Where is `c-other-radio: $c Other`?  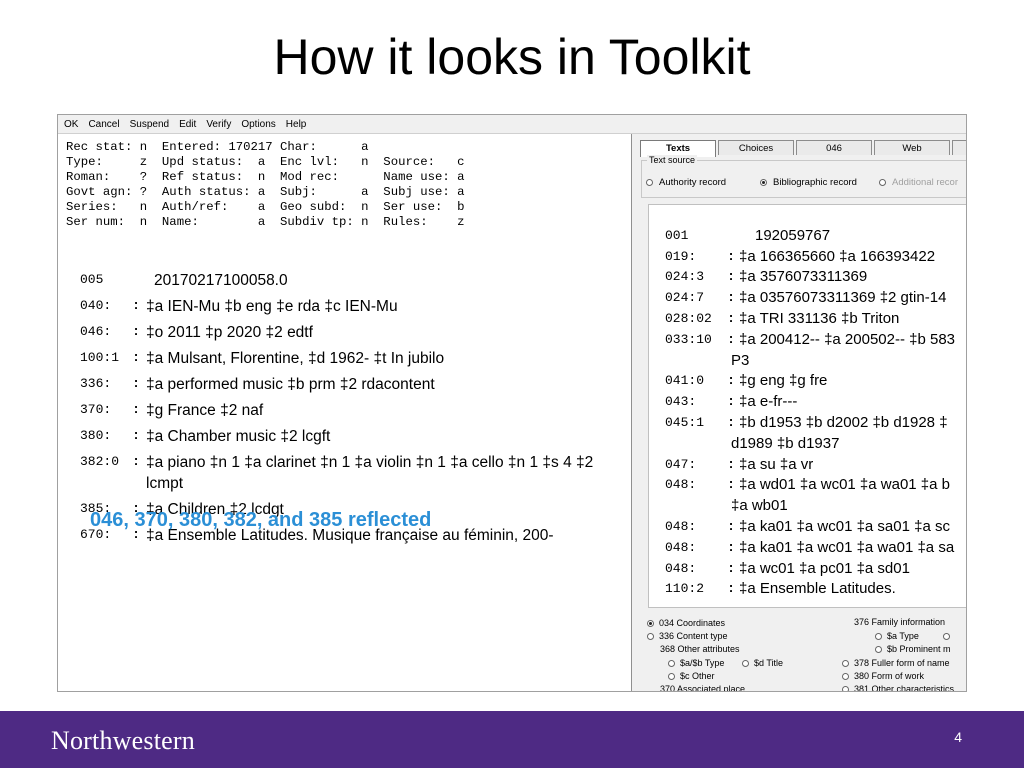
c-other-radio: $c Other is located at coordinates (691, 676).